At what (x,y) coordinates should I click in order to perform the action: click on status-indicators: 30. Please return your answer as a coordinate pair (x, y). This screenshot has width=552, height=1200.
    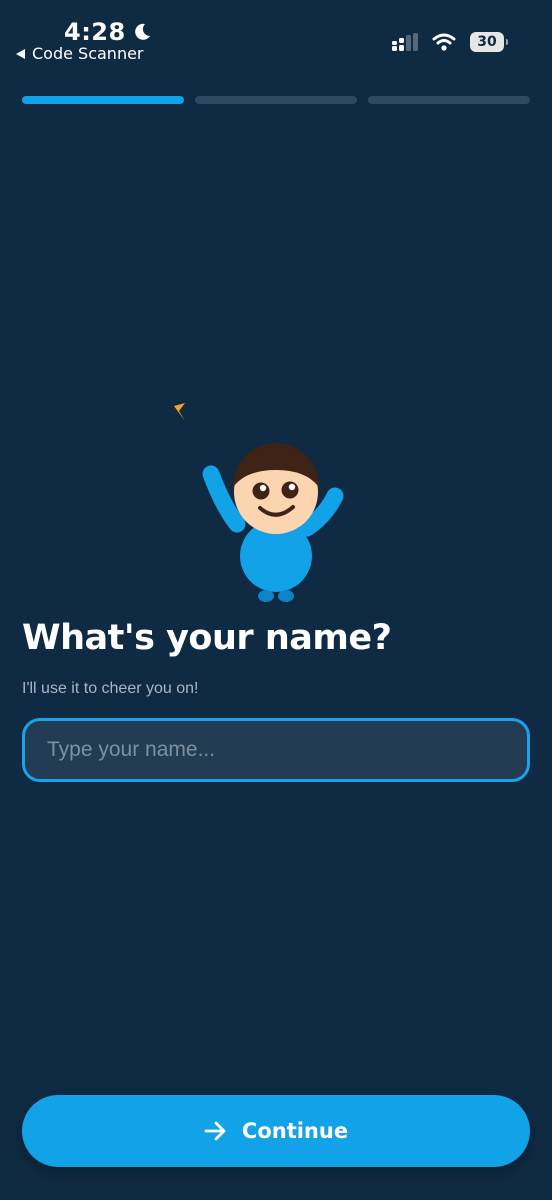
    Looking at the image, I should click on (450, 42).